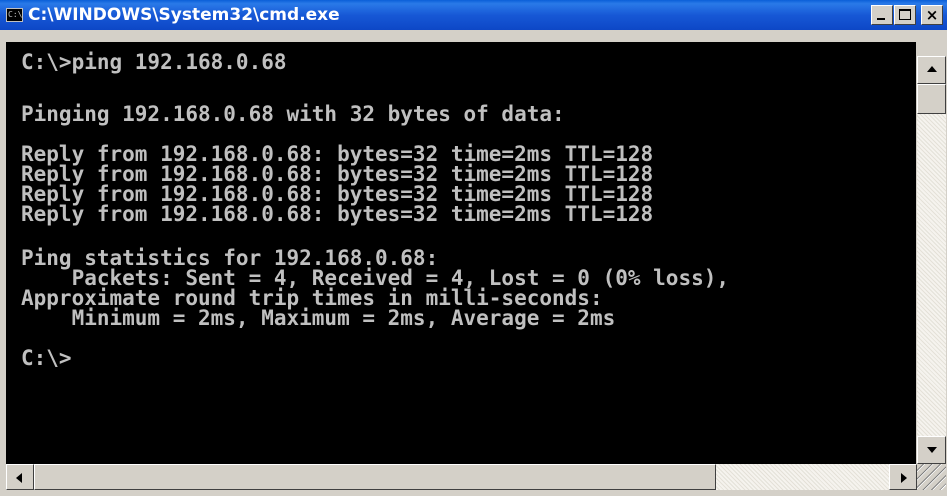 This screenshot has width=947, height=496. What do you see at coordinates (46, 358) in the screenshot?
I see `console-line: C:\>` at bounding box center [46, 358].